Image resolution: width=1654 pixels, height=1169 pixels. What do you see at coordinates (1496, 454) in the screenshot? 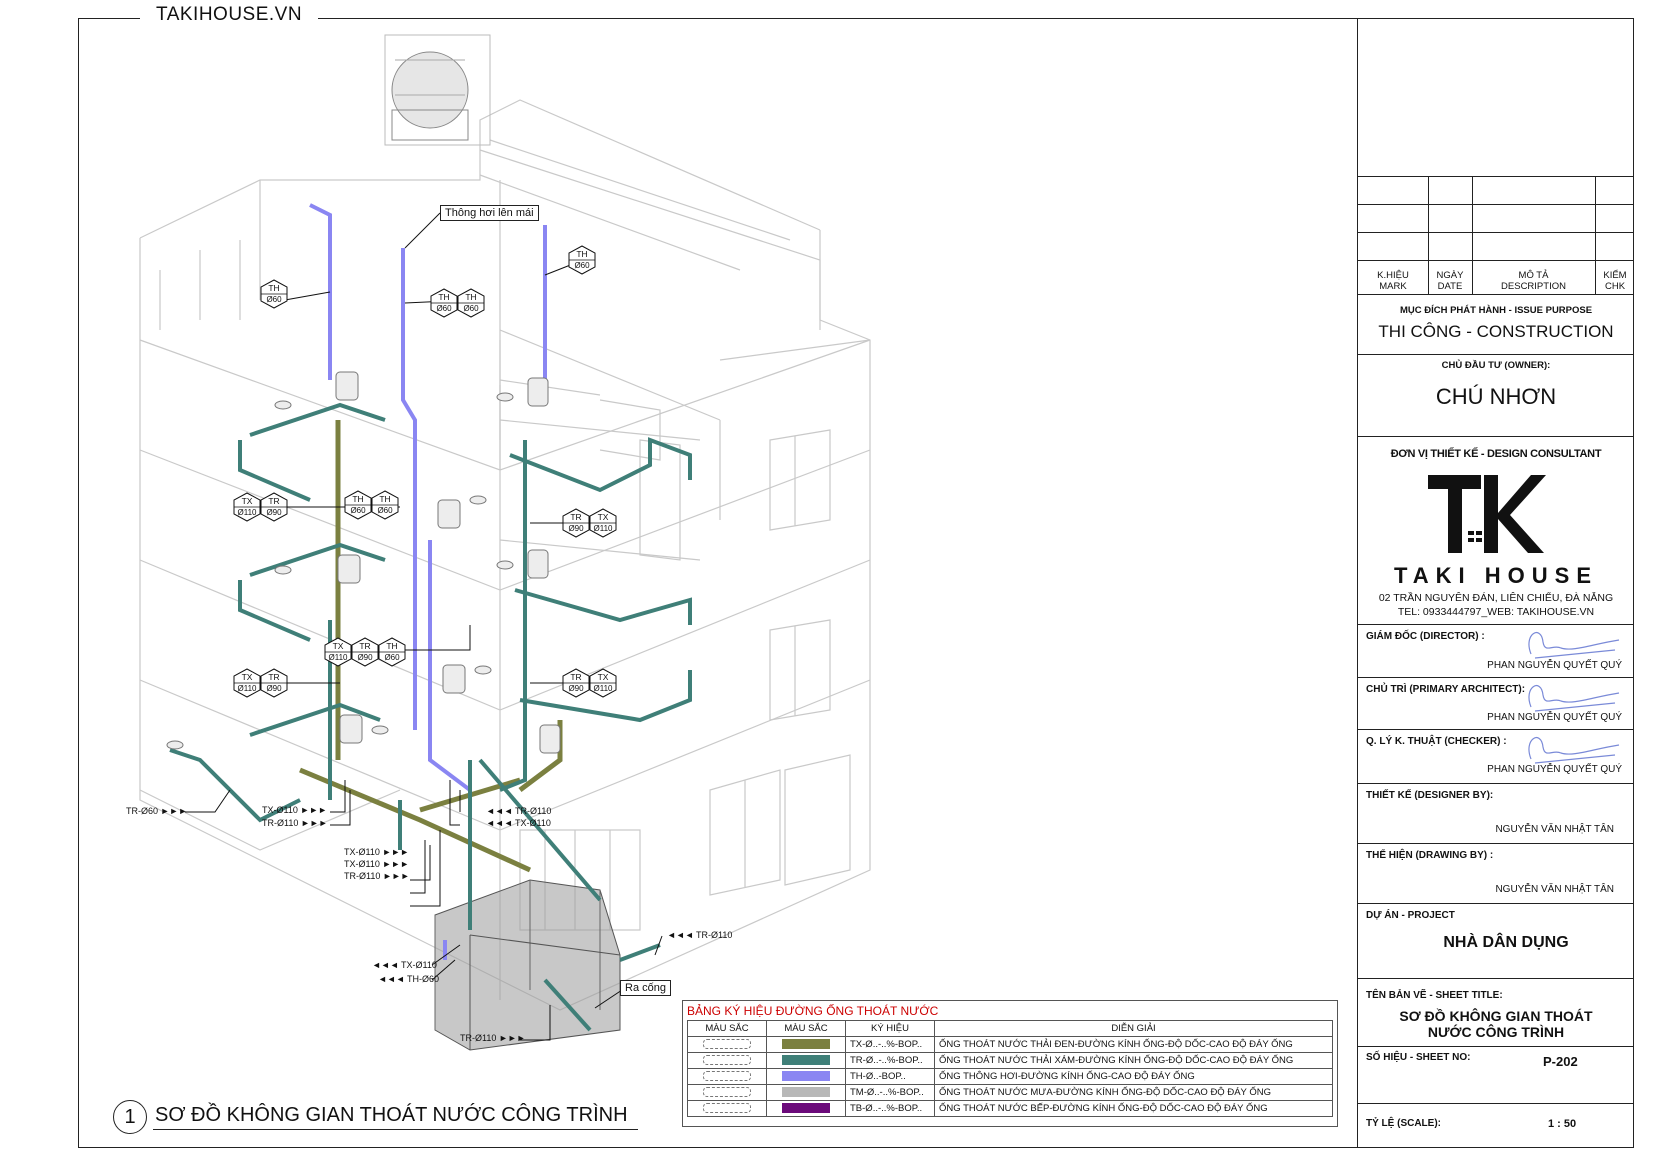
I see `consultant-label: ĐƠN VỊ THIẾT KẾ - DESIGN CONSULTANT` at bounding box center [1496, 454].